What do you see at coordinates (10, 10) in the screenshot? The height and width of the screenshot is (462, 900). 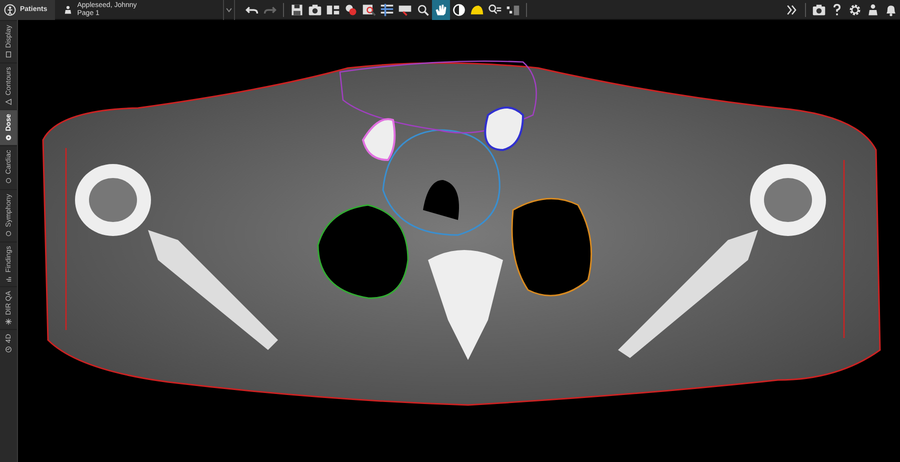 I see `patients-icon` at bounding box center [10, 10].